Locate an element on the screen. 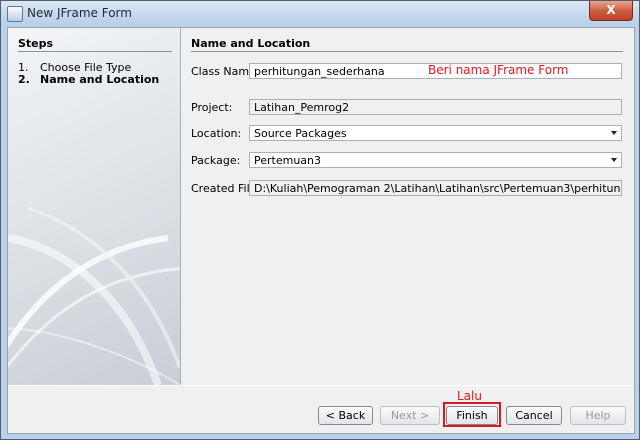 The height and width of the screenshot is (440, 640). step-item-name-and-location: 2. Name and Location is located at coordinates (88, 79).